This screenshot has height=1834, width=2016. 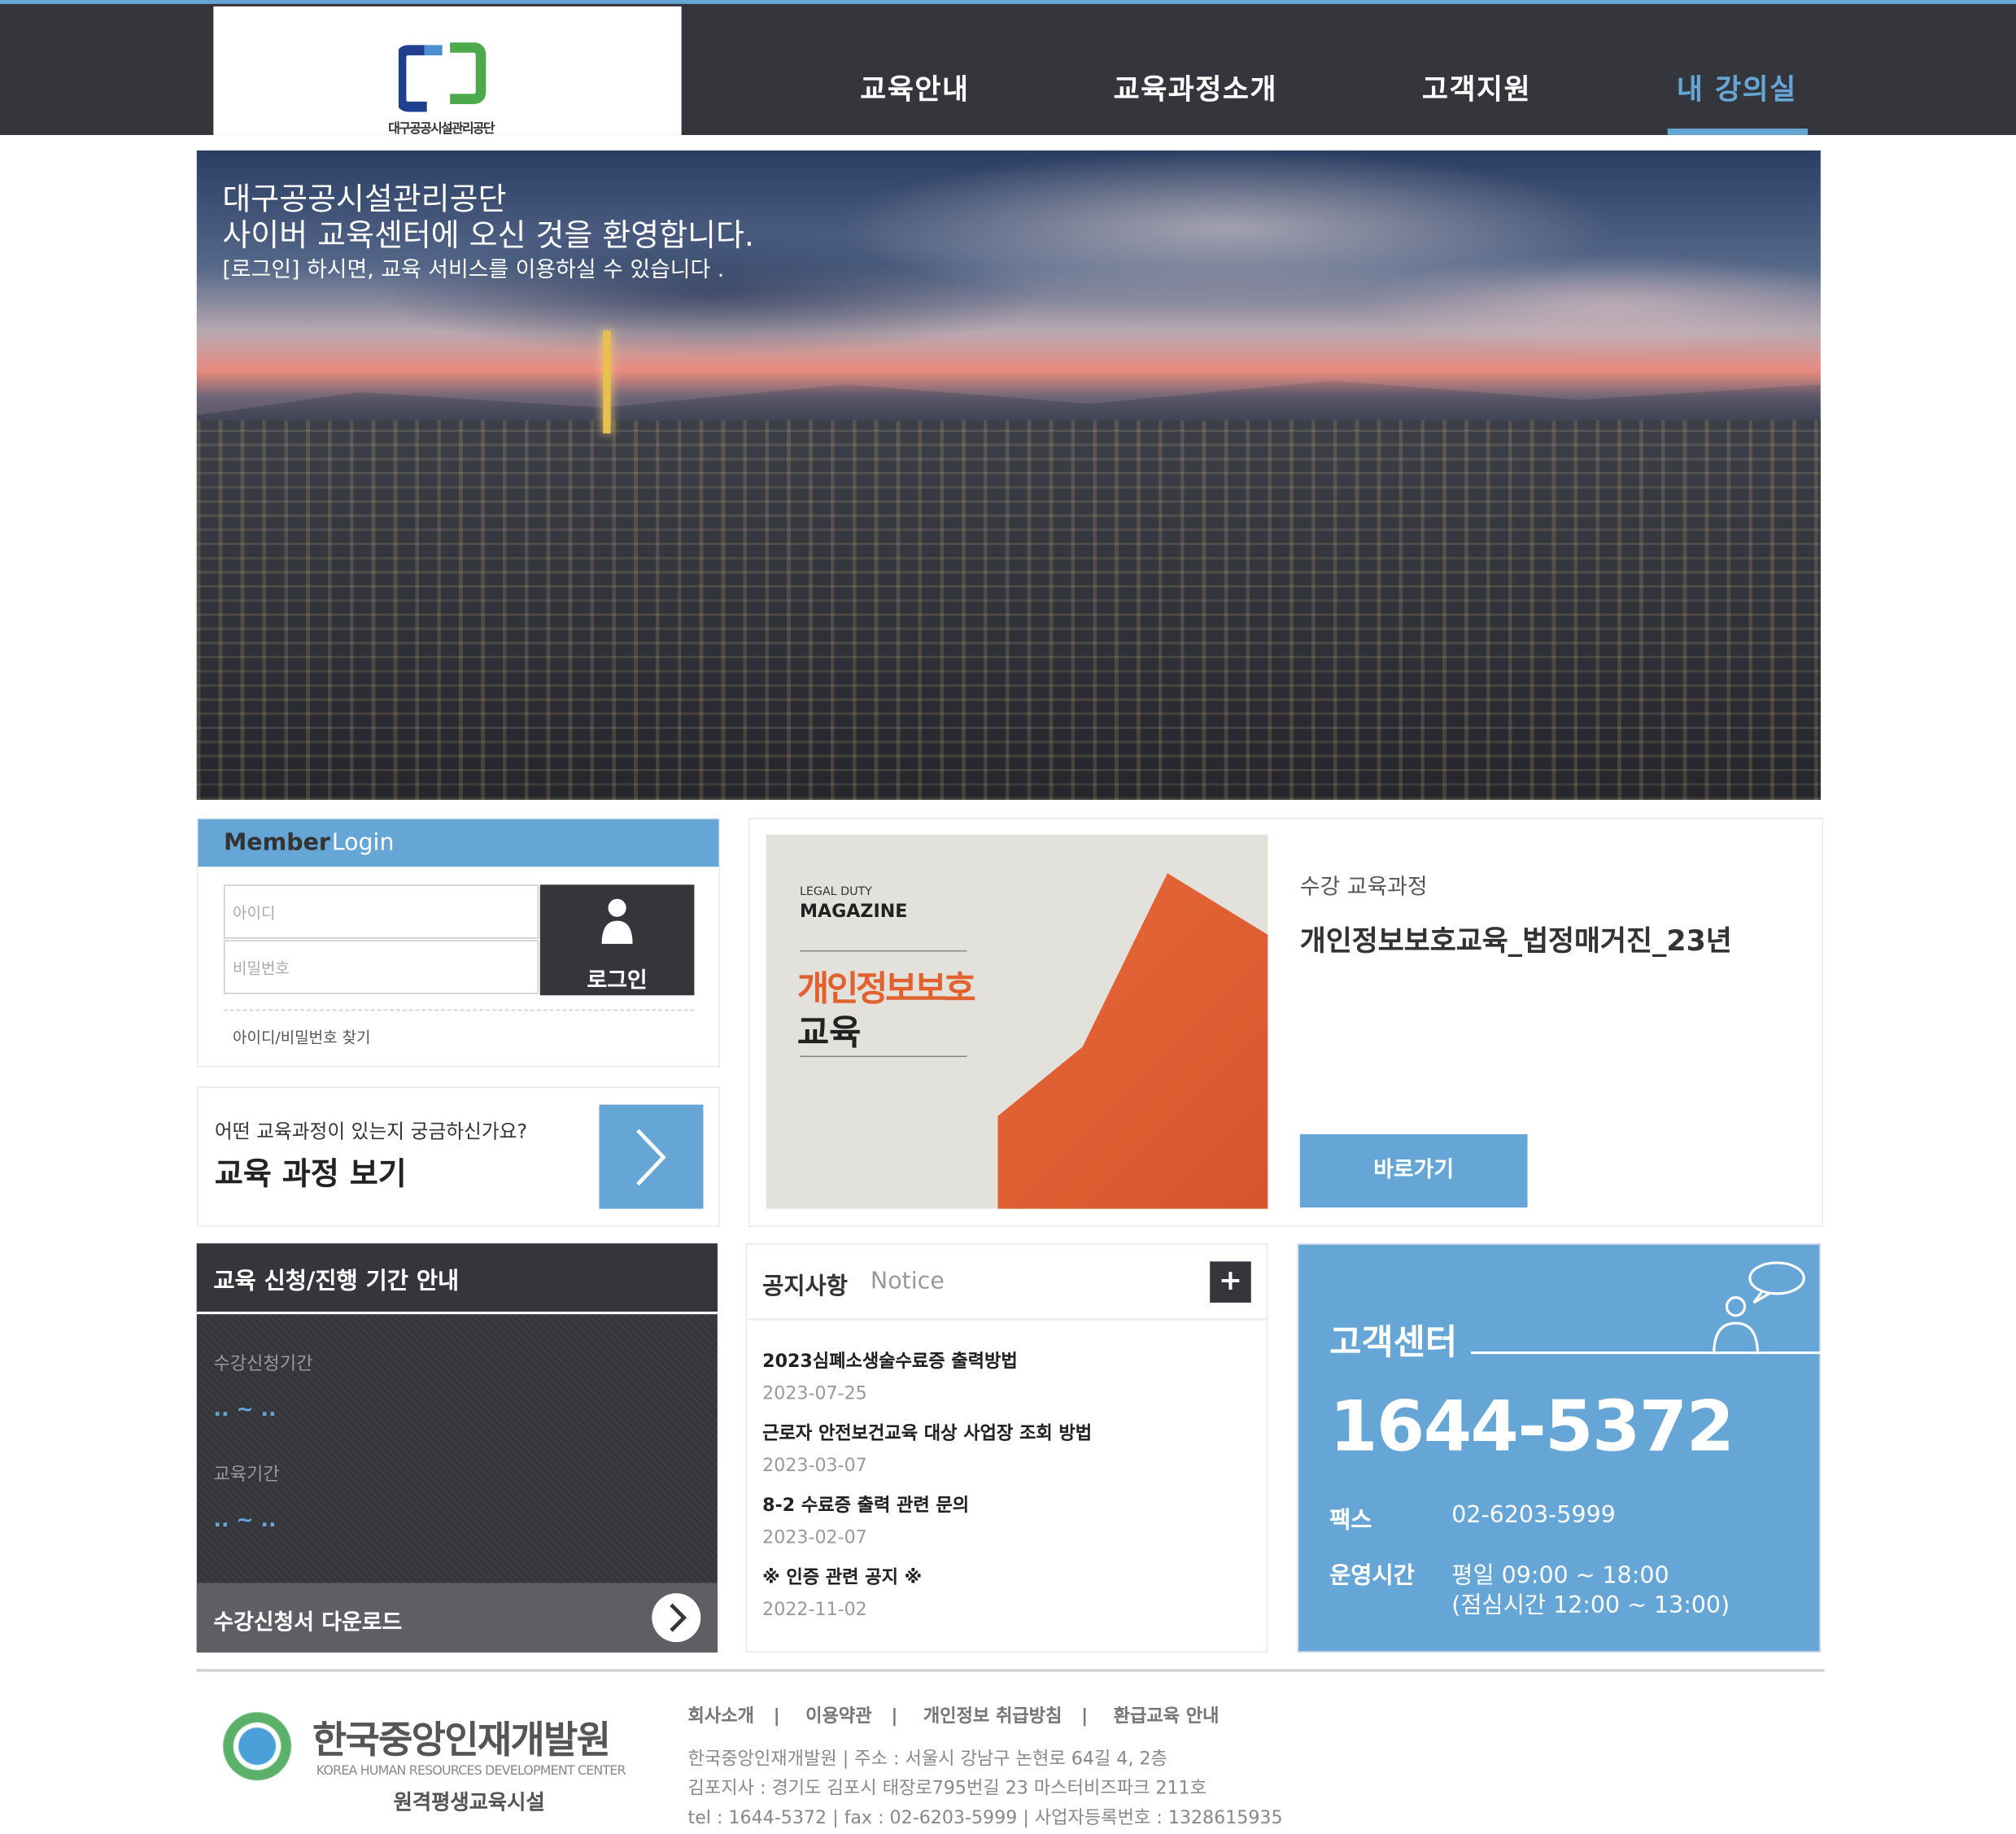 What do you see at coordinates (301, 1037) in the screenshot?
I see `find-account-link: 아이디/비밀번호 찾기` at bounding box center [301, 1037].